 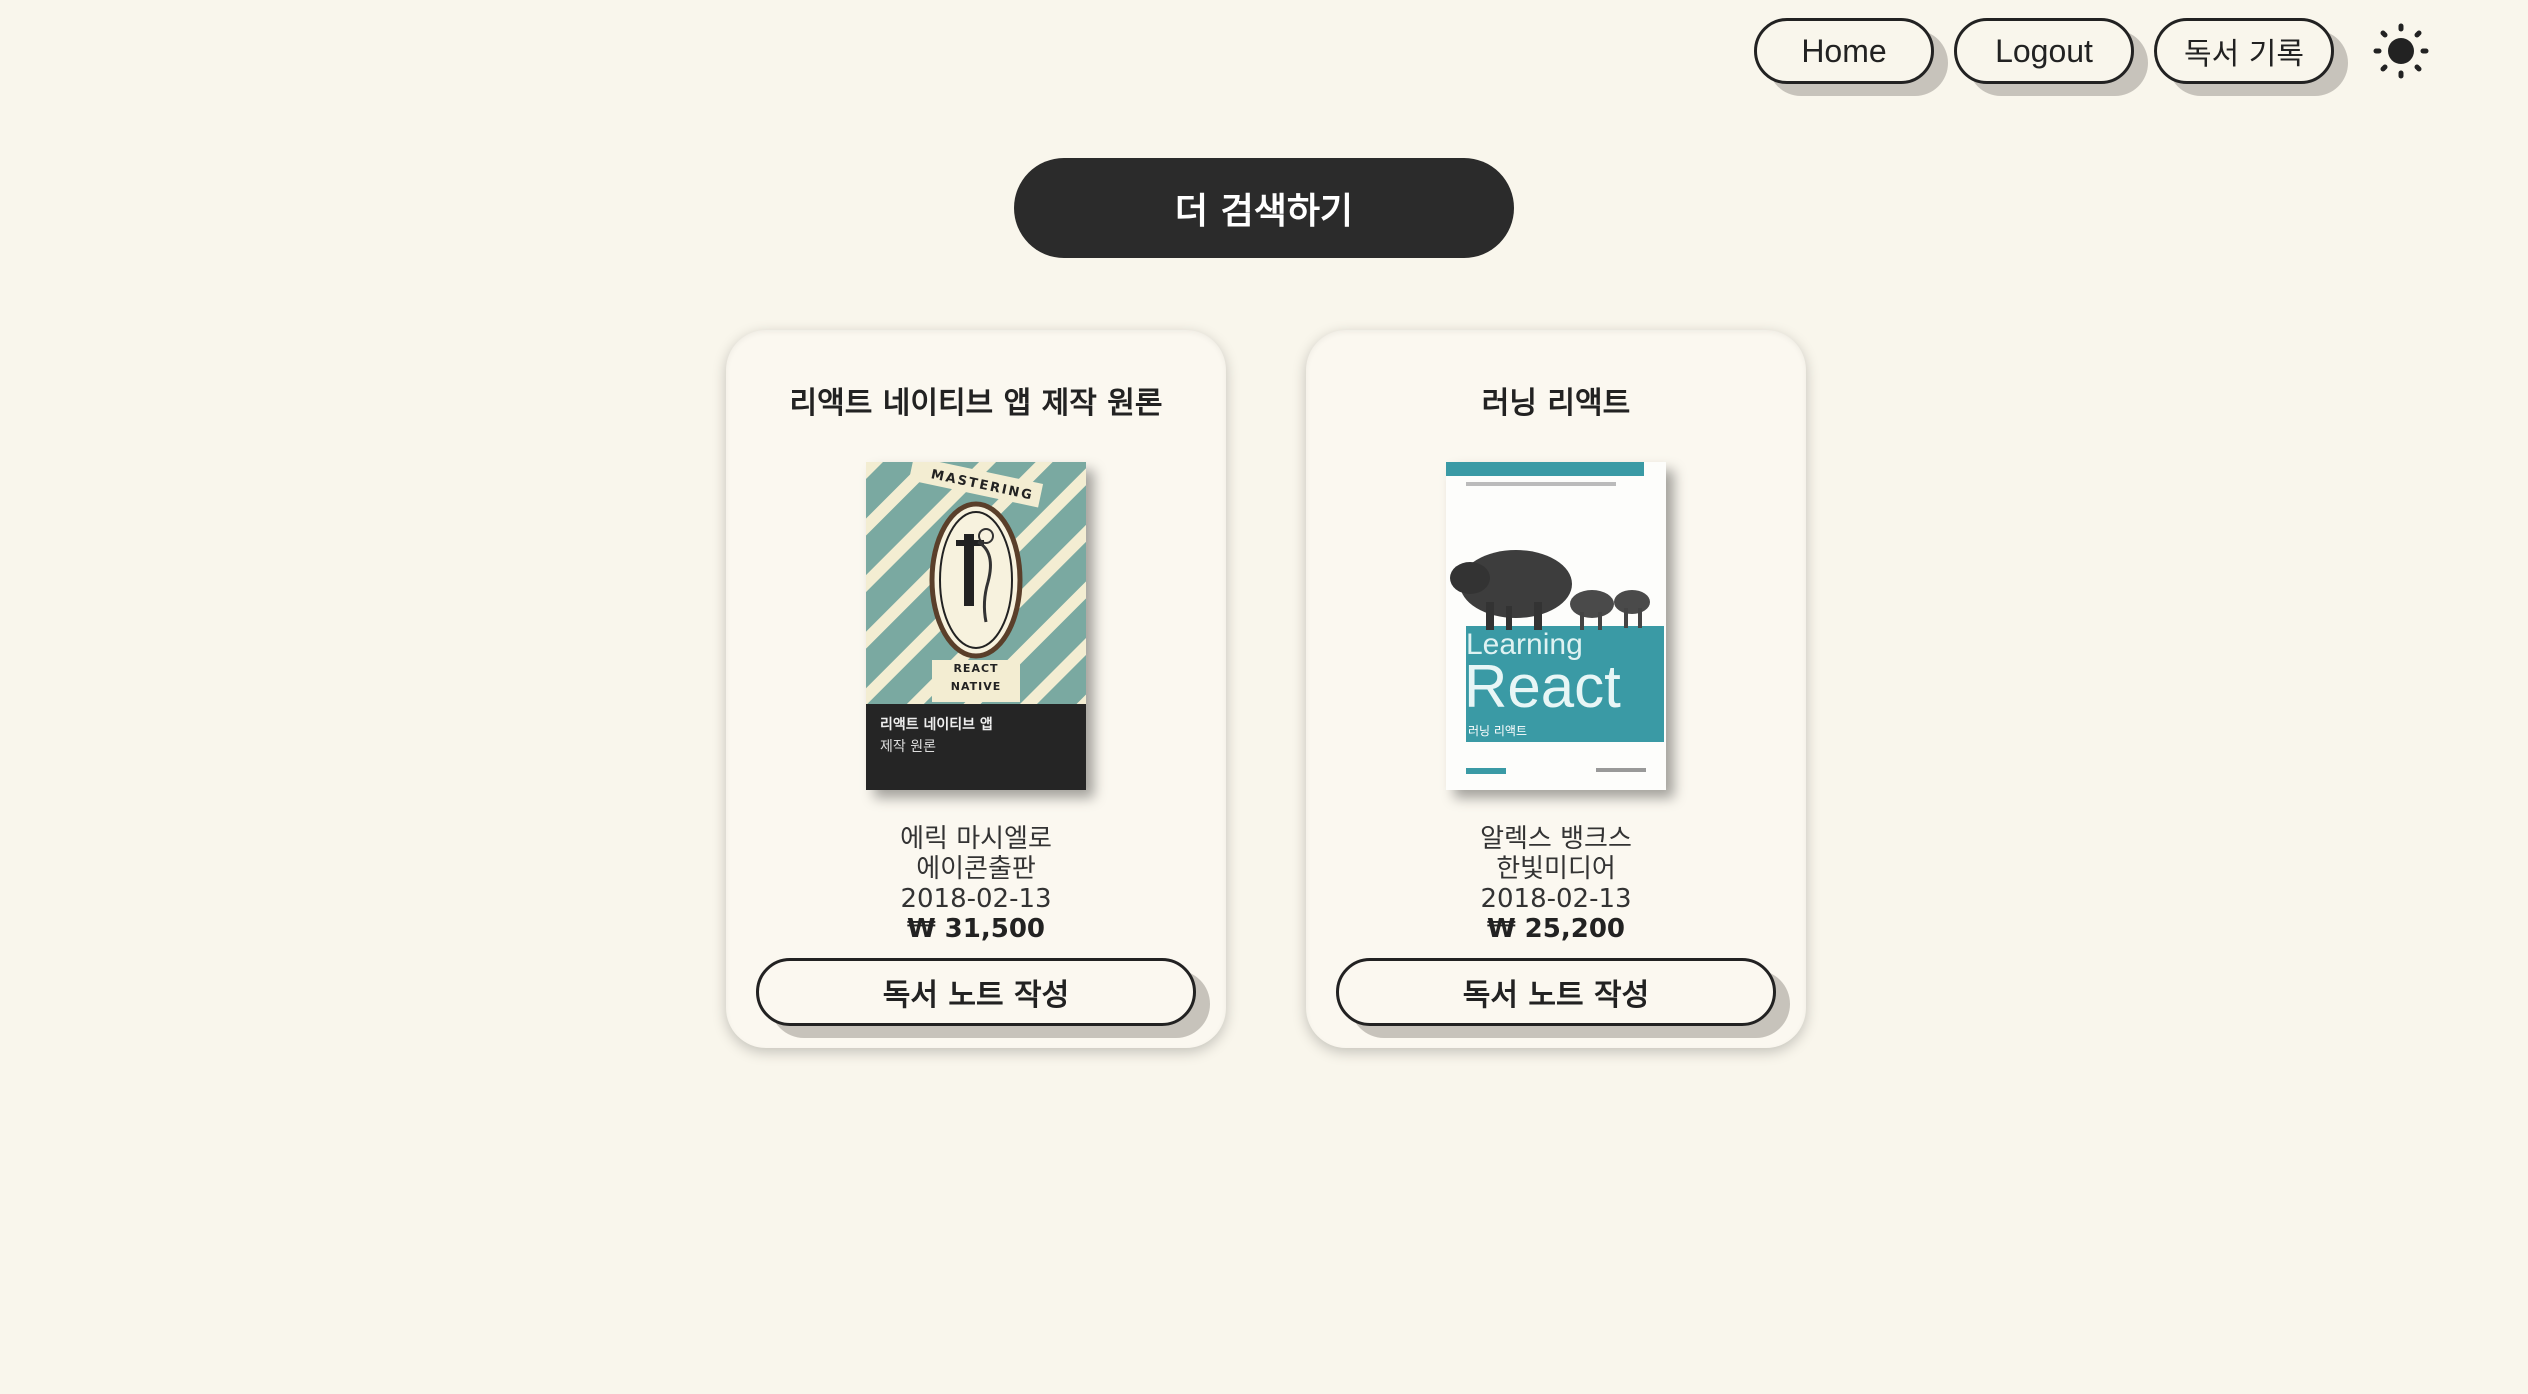 I want to click on book-publisher: 한빛미디어, so click(x=1556, y=869).